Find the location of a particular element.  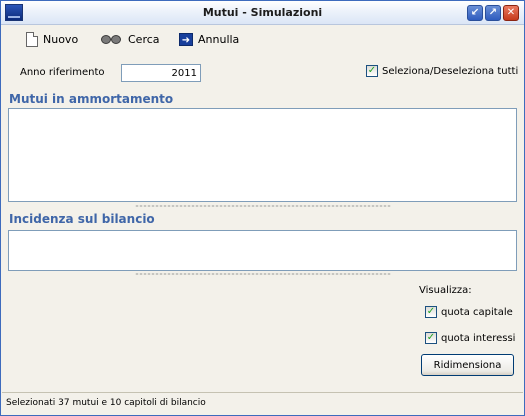

maximize-button: ↗ is located at coordinates (493, 13).